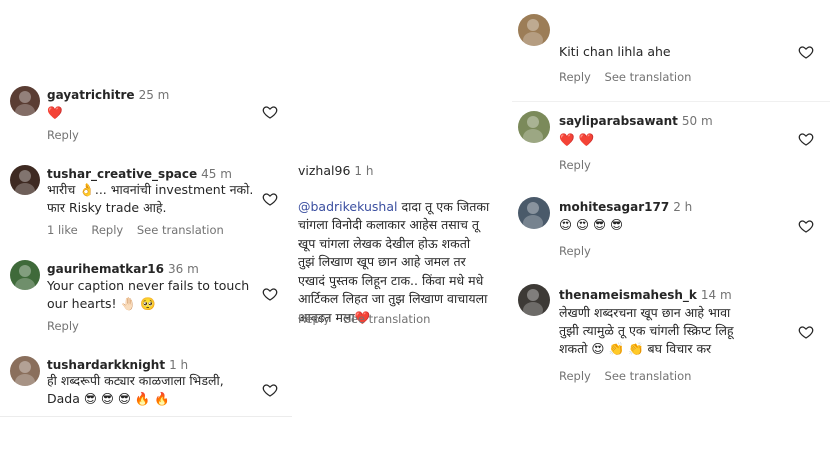 The image size is (830, 466). What do you see at coordinates (591, 224) in the screenshot?
I see `comment-text: 😍 😍 😎 😎` at bounding box center [591, 224].